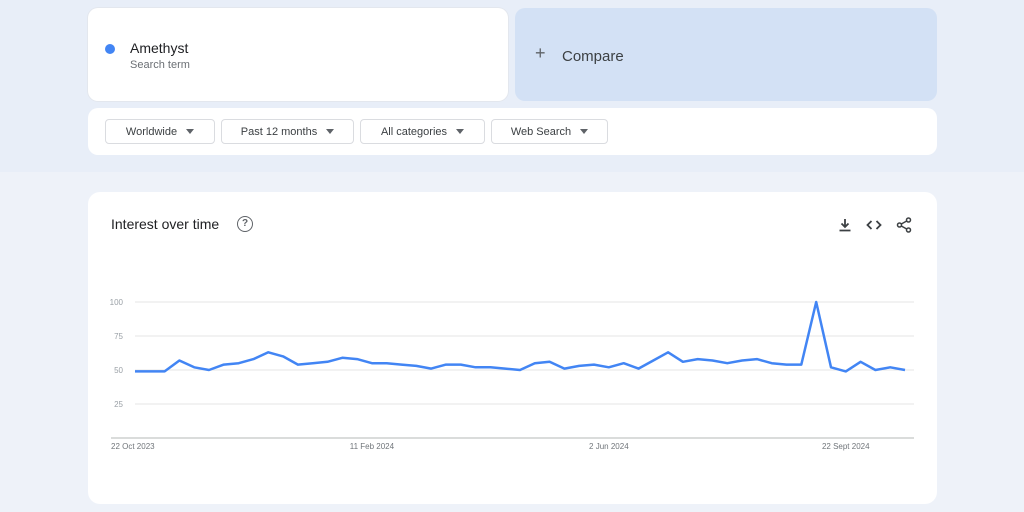 The height and width of the screenshot is (512, 1024). I want to click on x-tick-label: 2 Jun 2024, so click(609, 446).